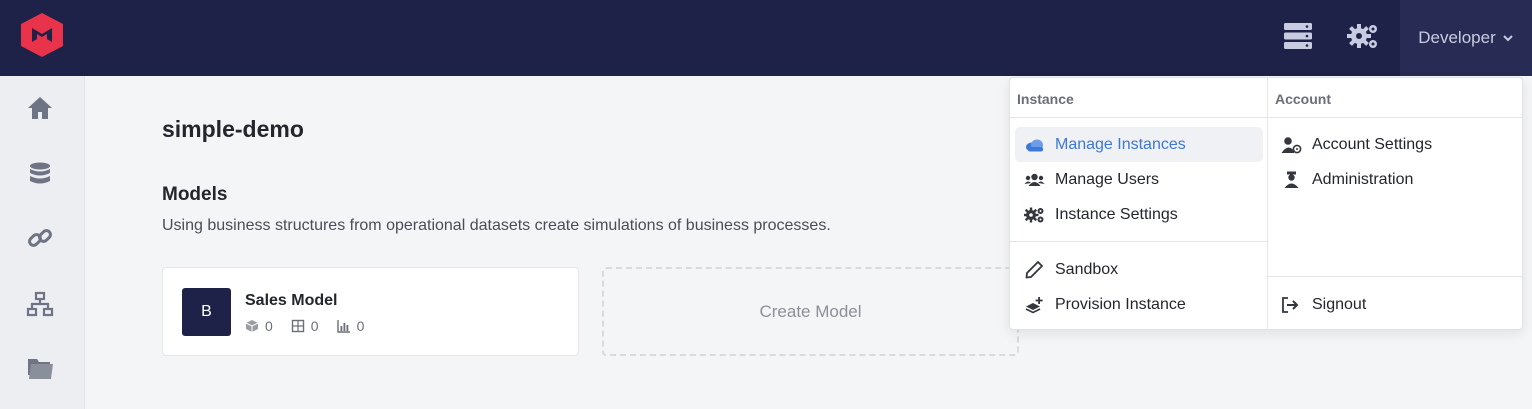  I want to click on settings-gears-icon, so click(1363, 36).